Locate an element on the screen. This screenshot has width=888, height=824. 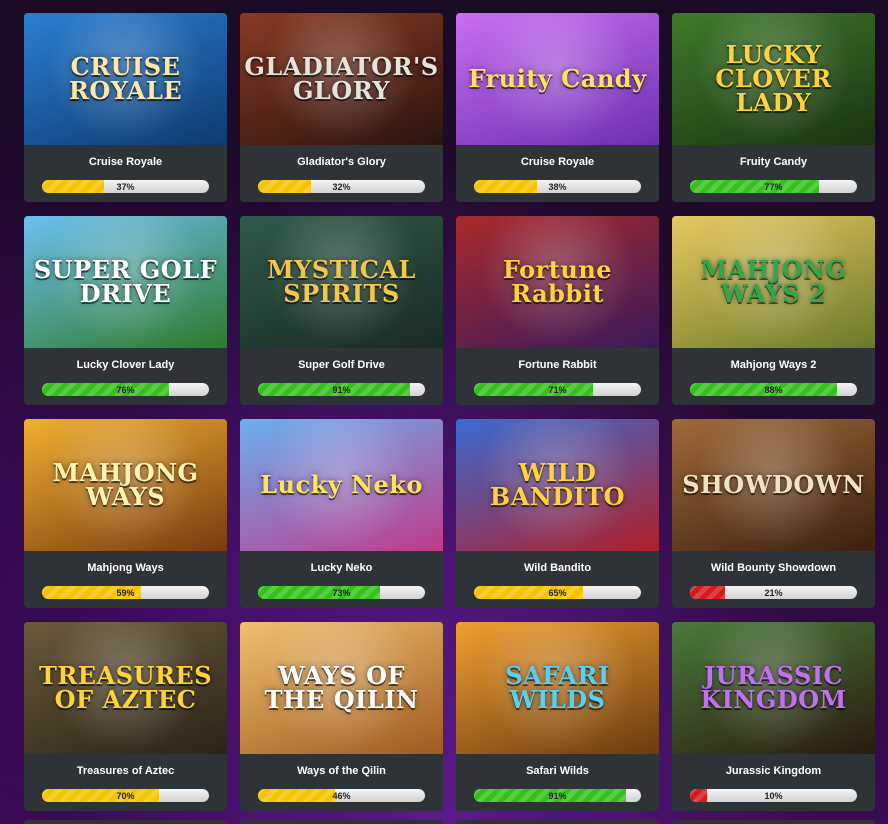
rtp-percent-label: 70% is located at coordinates (125, 795).